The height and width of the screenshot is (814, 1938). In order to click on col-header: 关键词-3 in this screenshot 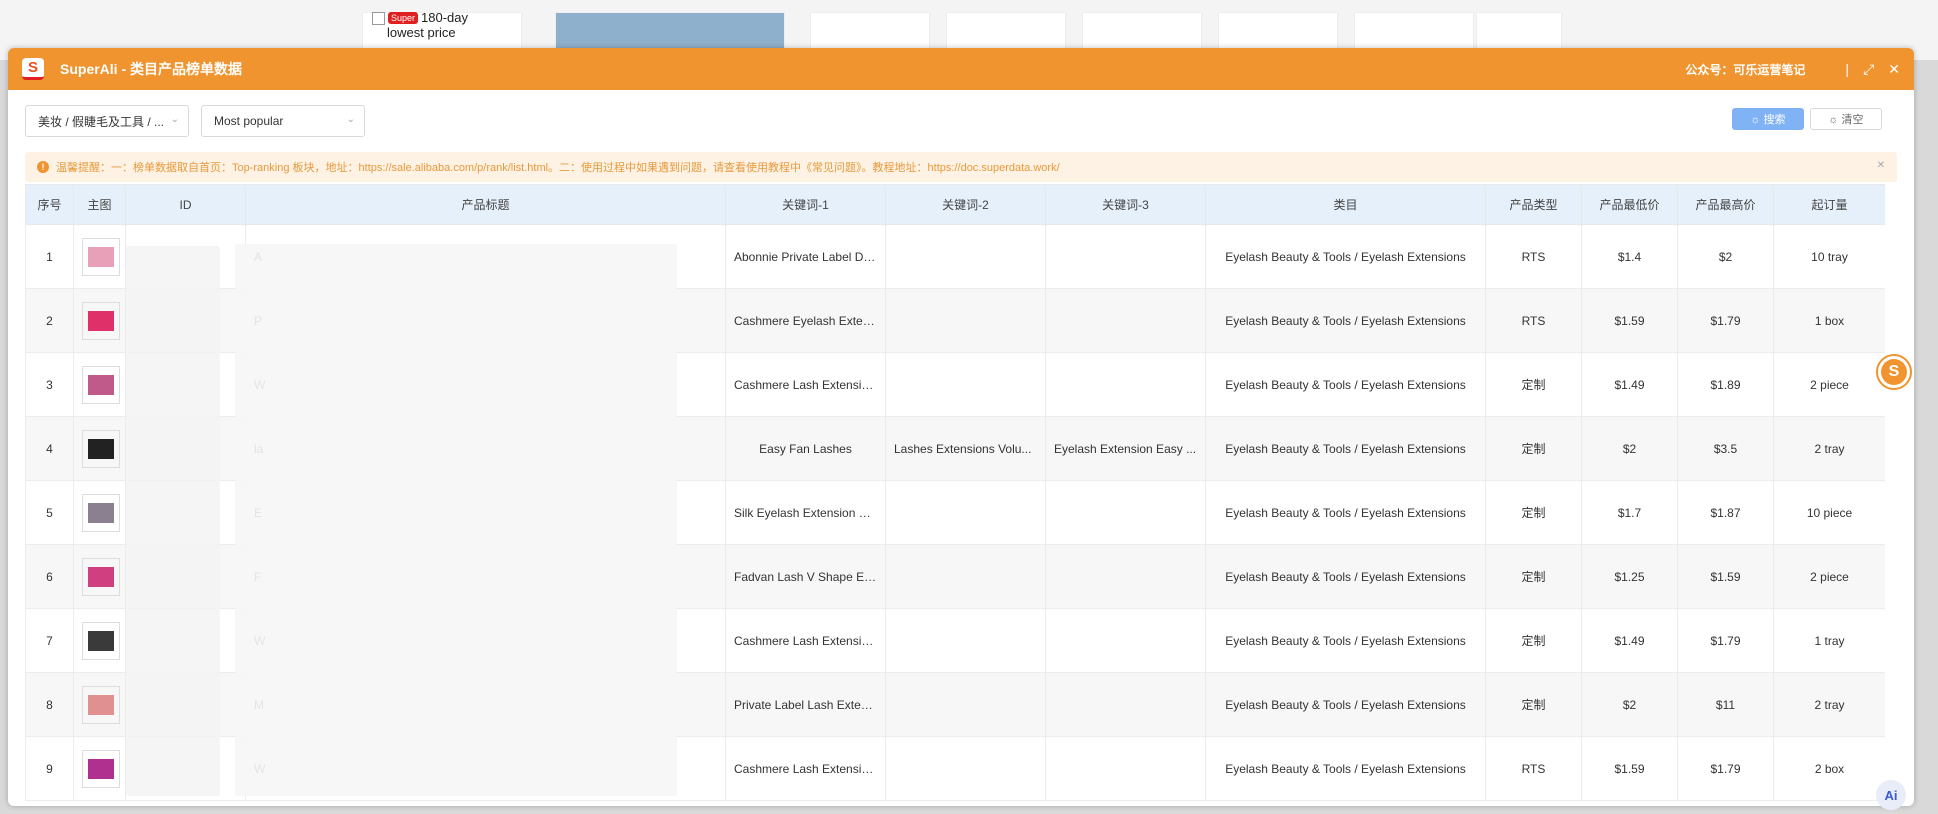, I will do `click(1125, 204)`.